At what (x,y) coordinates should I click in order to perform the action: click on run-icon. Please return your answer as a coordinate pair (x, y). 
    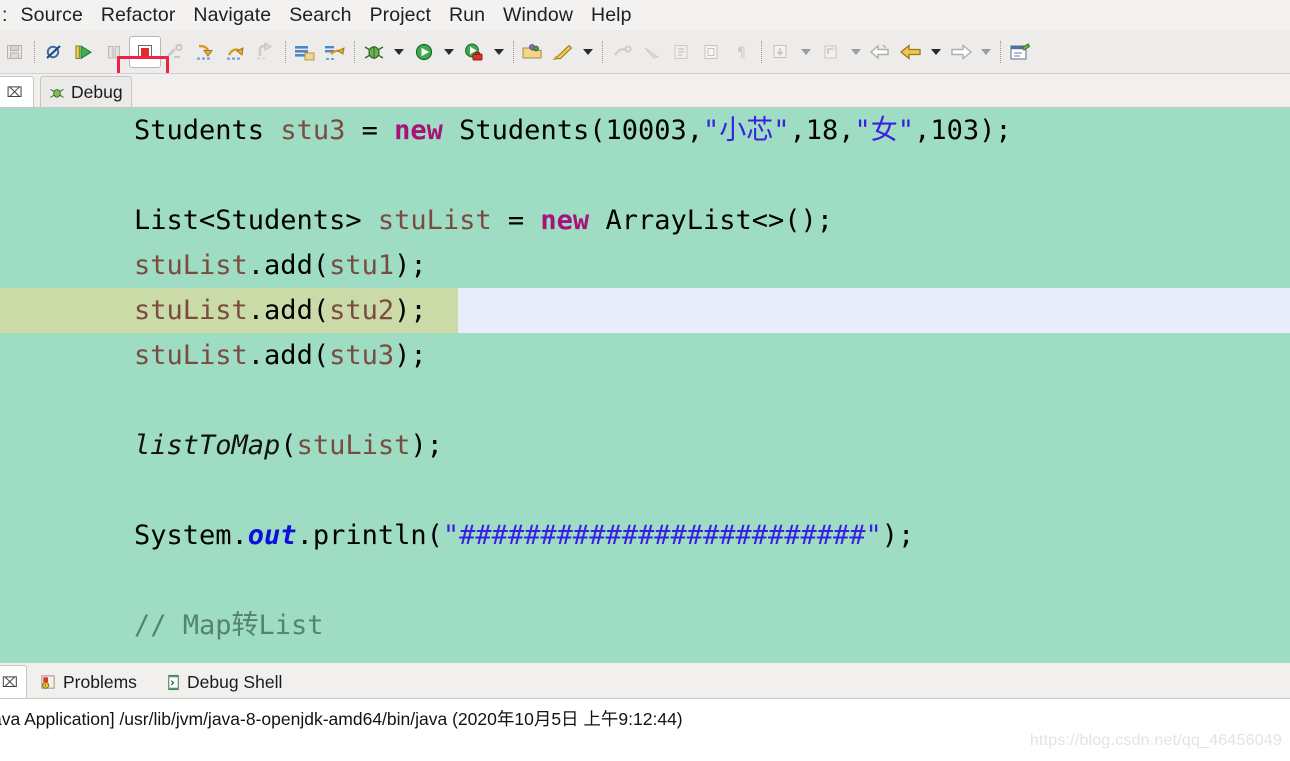
    Looking at the image, I should click on (424, 52).